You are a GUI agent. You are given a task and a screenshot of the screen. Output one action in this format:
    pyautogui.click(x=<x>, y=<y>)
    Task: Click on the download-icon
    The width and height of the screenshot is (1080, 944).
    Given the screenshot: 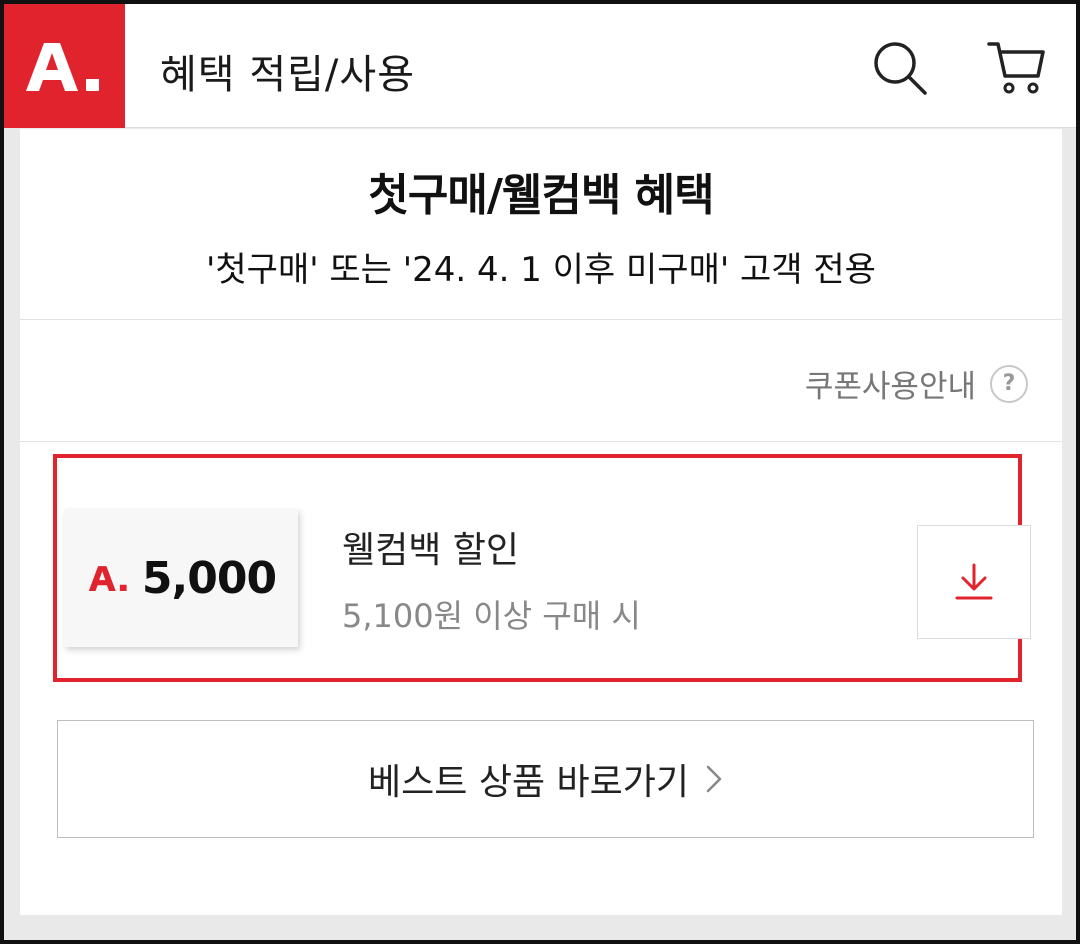 What is the action you would take?
    pyautogui.click(x=974, y=581)
    